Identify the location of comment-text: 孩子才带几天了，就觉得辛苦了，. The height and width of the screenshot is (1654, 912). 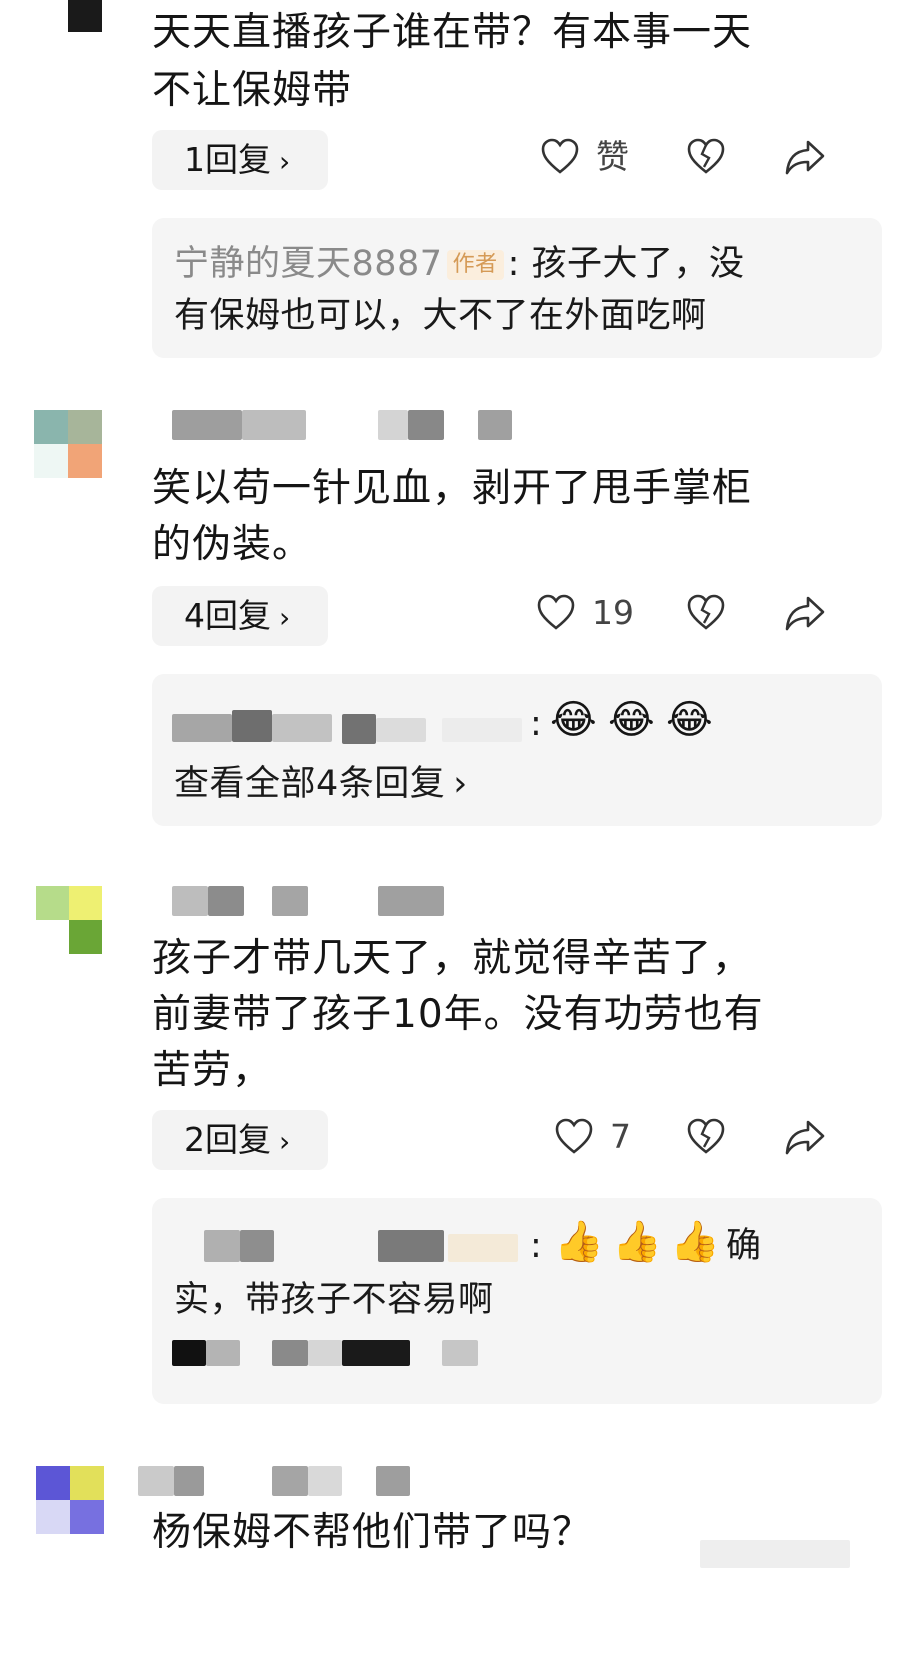
(452, 958).